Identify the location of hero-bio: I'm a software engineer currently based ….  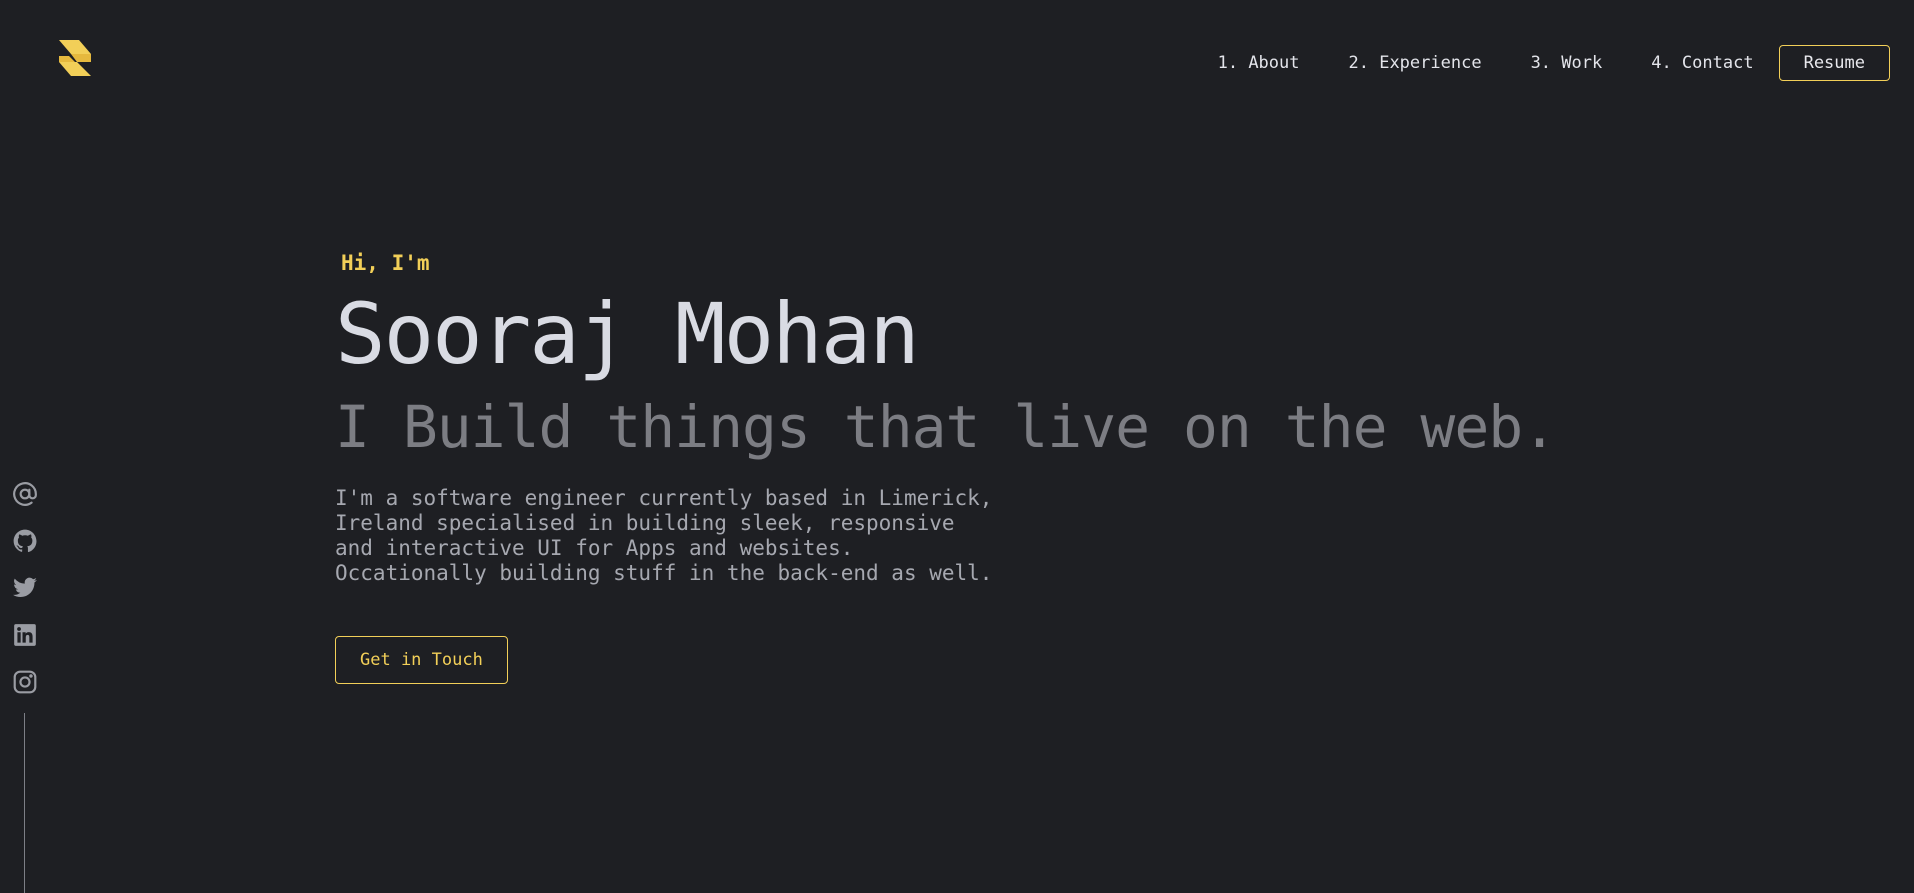
(664, 536).